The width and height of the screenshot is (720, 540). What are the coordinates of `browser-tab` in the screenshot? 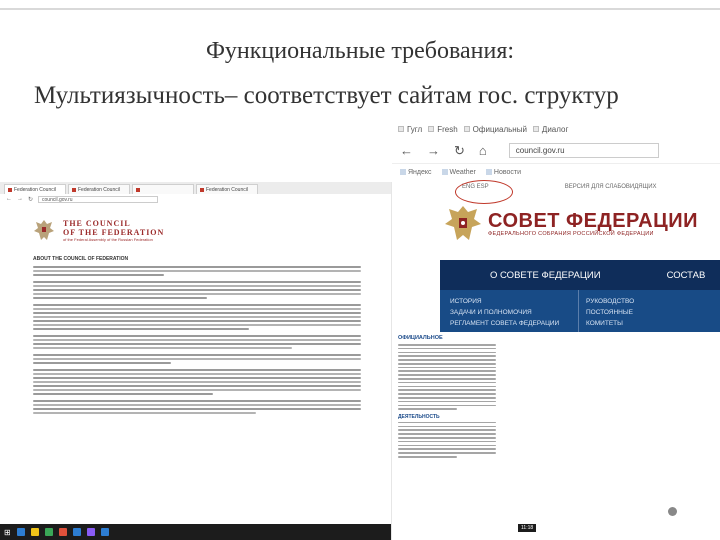 It's located at (163, 189).